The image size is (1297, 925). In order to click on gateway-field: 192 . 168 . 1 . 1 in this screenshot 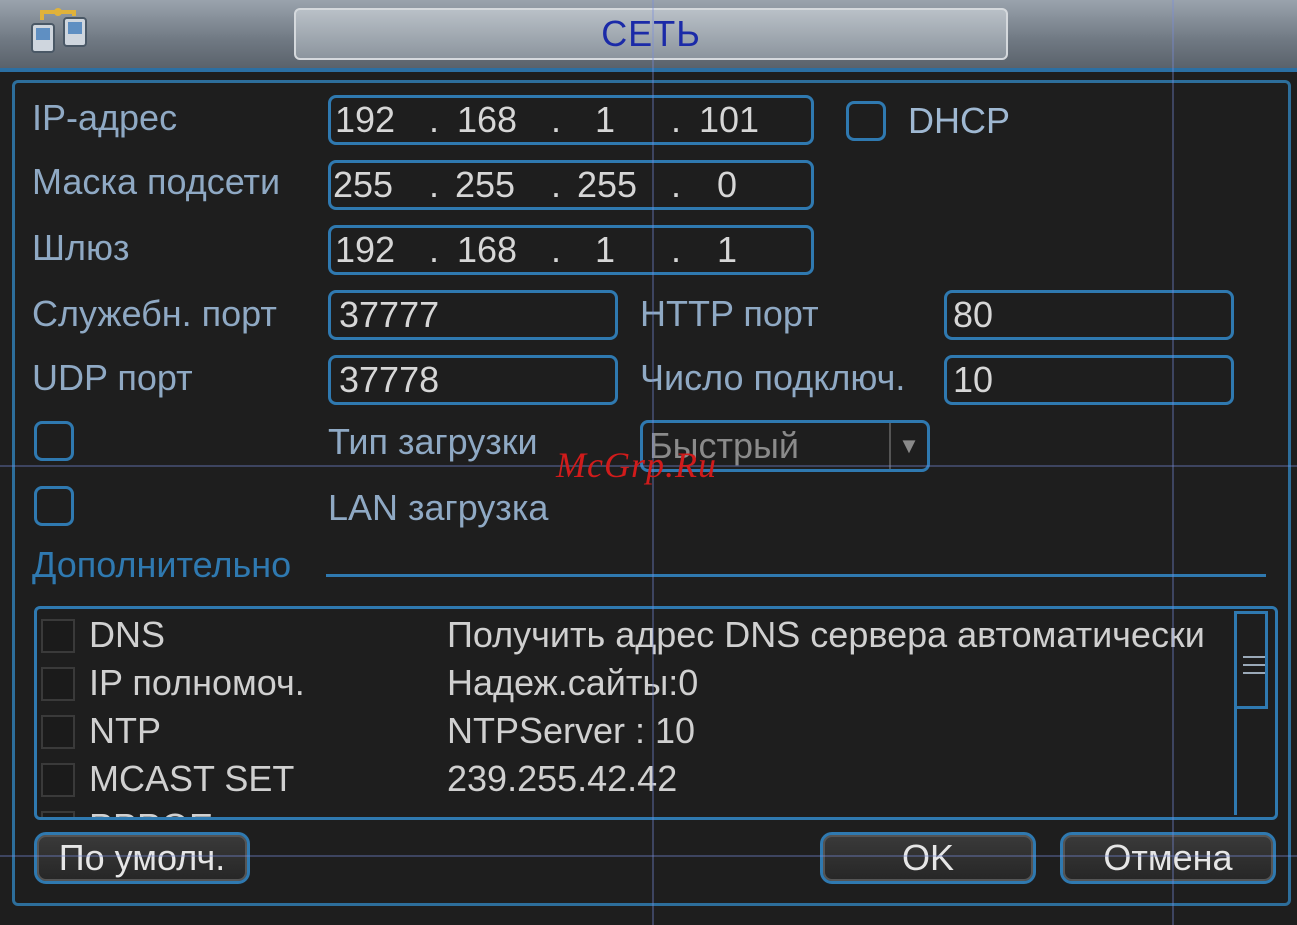, I will do `click(571, 250)`.